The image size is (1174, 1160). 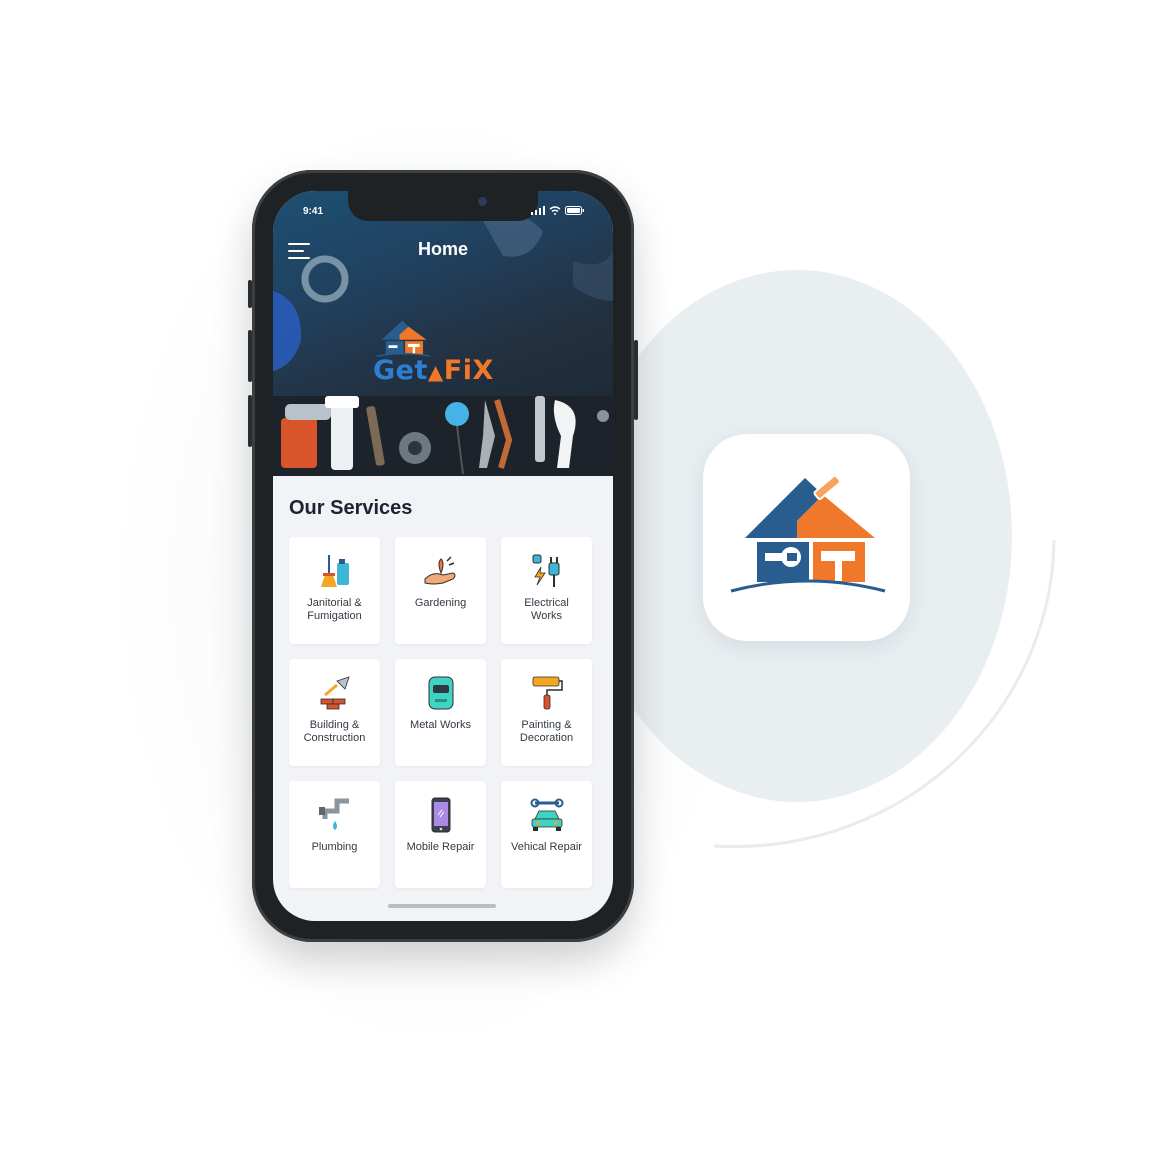 I want to click on tools-illustration, so click(x=443, y=436).